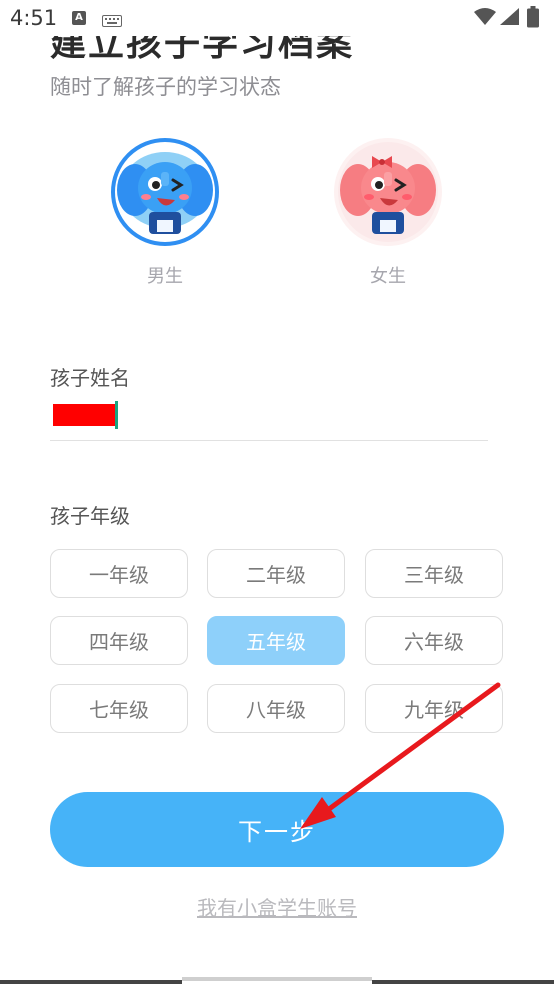  What do you see at coordinates (119, 708) in the screenshot?
I see `grade-button-7: 七年级` at bounding box center [119, 708].